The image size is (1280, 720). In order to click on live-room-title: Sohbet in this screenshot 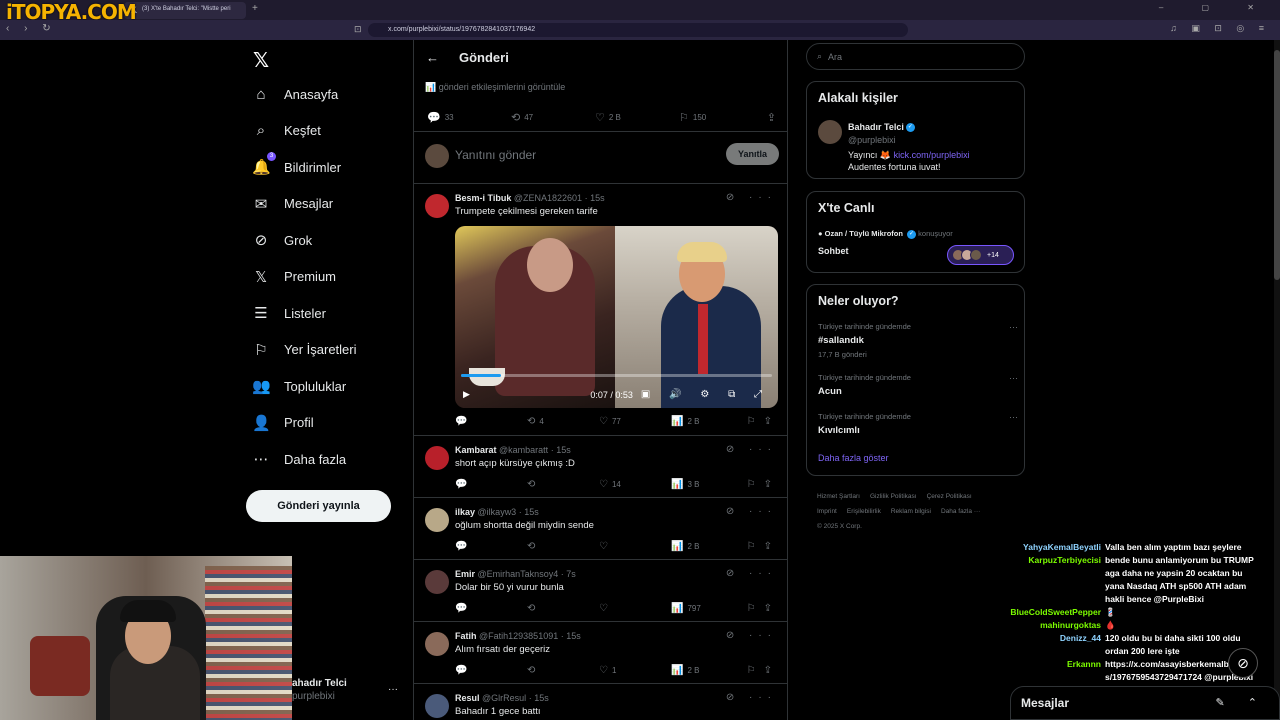, I will do `click(833, 251)`.